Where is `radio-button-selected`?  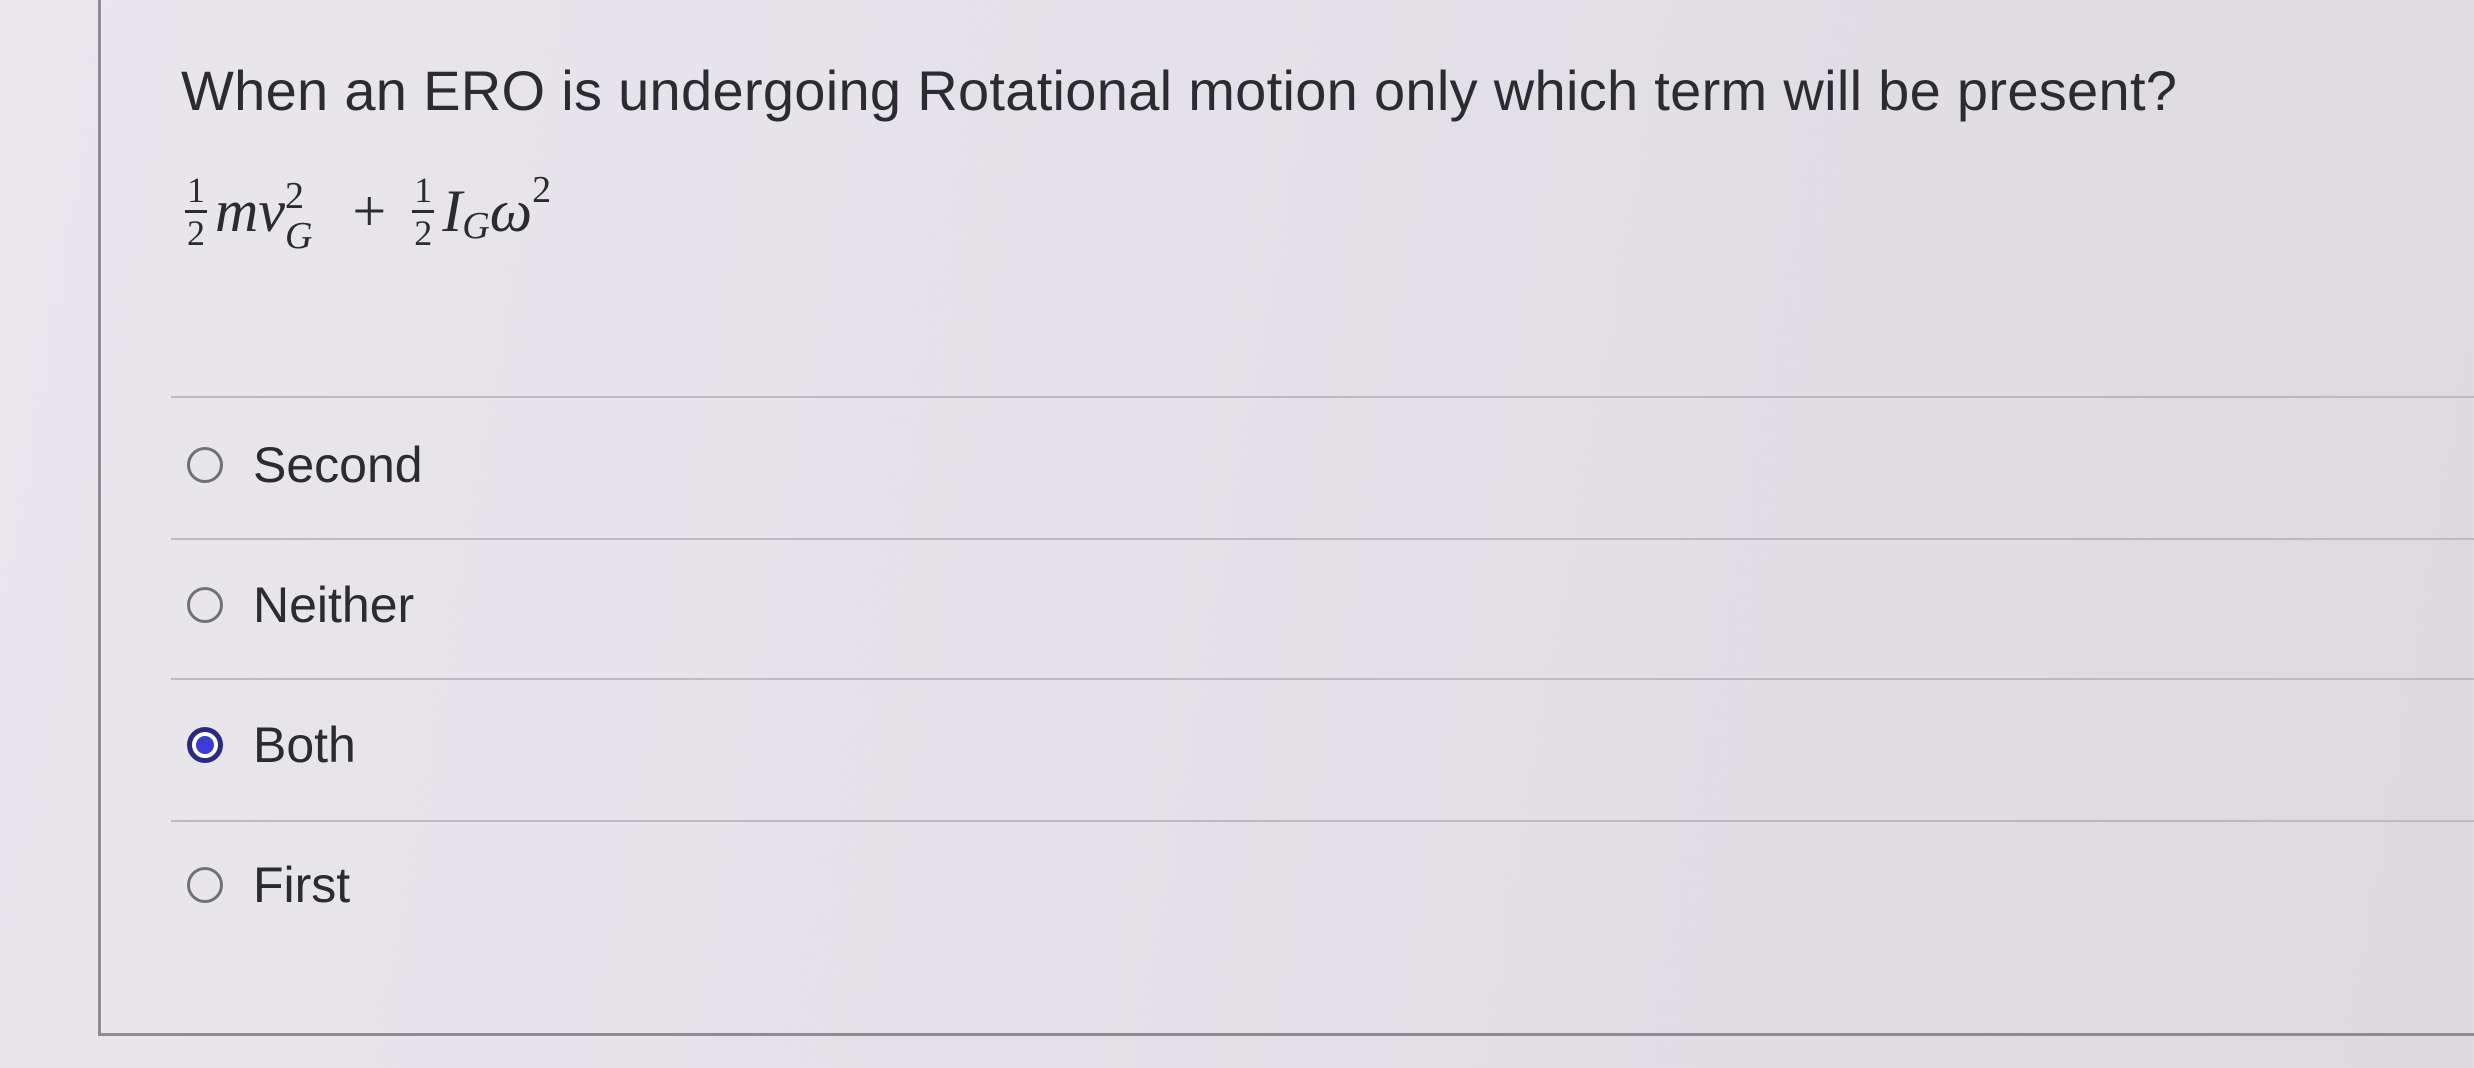 radio-button-selected is located at coordinates (205, 745).